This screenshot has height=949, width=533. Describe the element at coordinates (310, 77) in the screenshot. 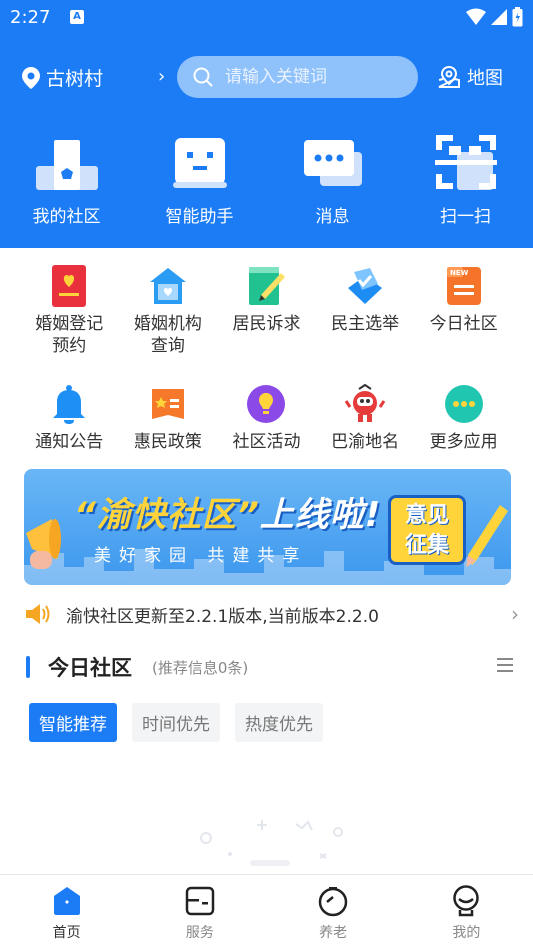

I see `search-input` at that location.